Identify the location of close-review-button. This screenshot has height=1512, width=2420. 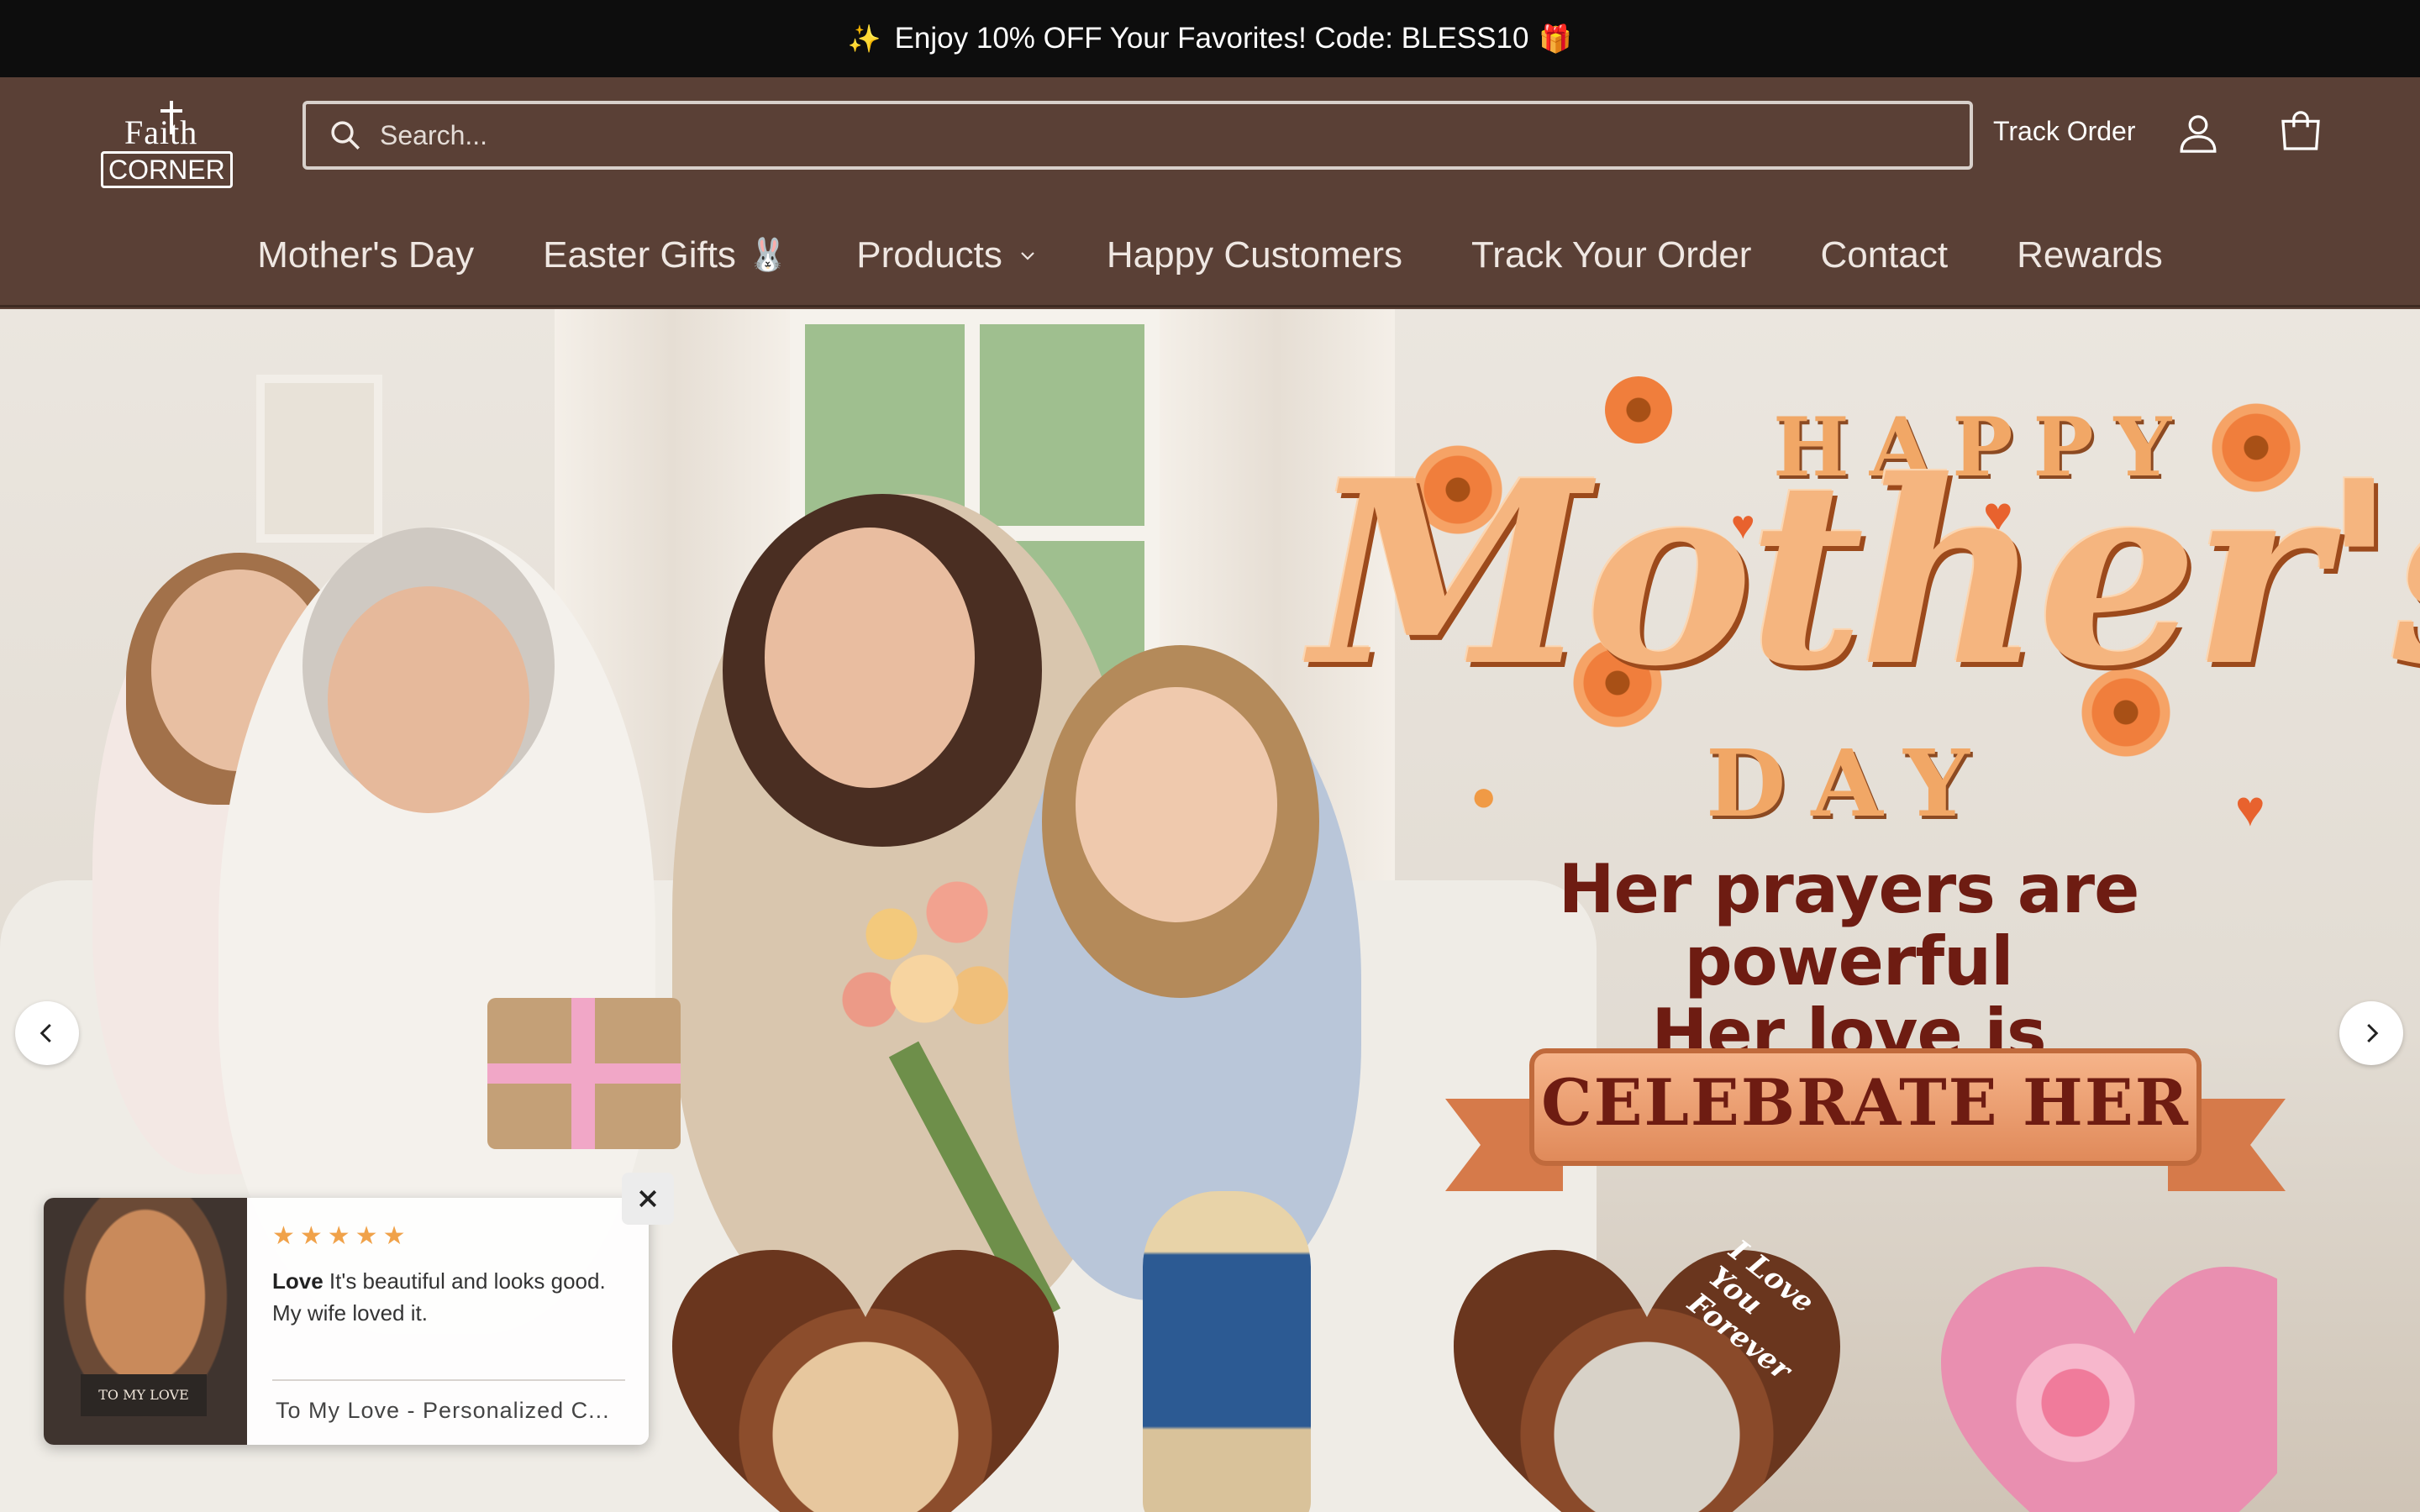
(648, 1199).